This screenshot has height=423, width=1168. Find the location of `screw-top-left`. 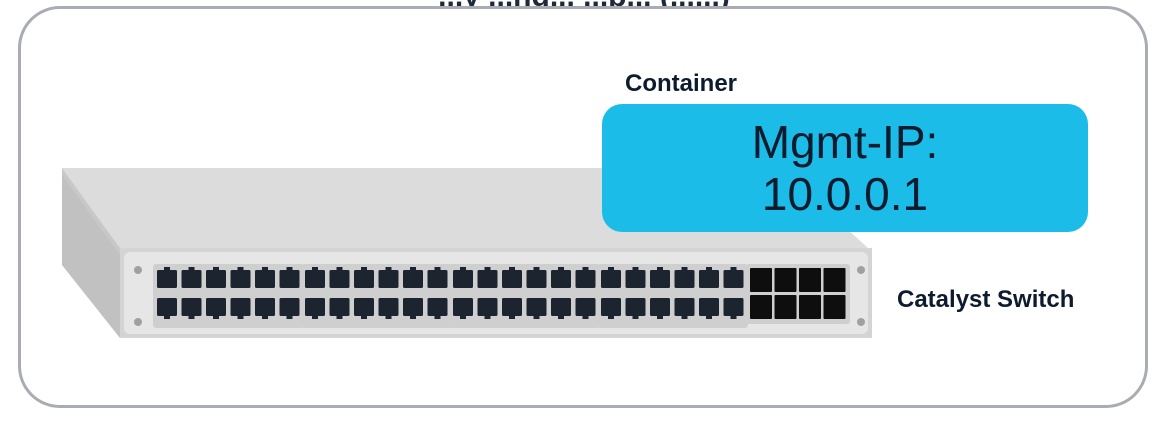

screw-top-left is located at coordinates (138, 270).